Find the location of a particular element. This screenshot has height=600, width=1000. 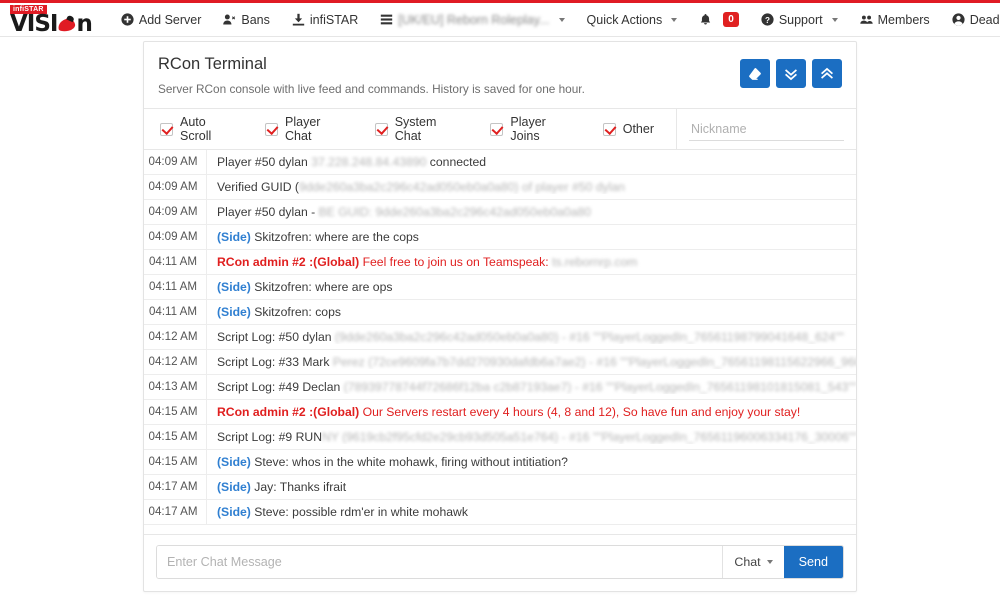

send-button: Send is located at coordinates (813, 562).